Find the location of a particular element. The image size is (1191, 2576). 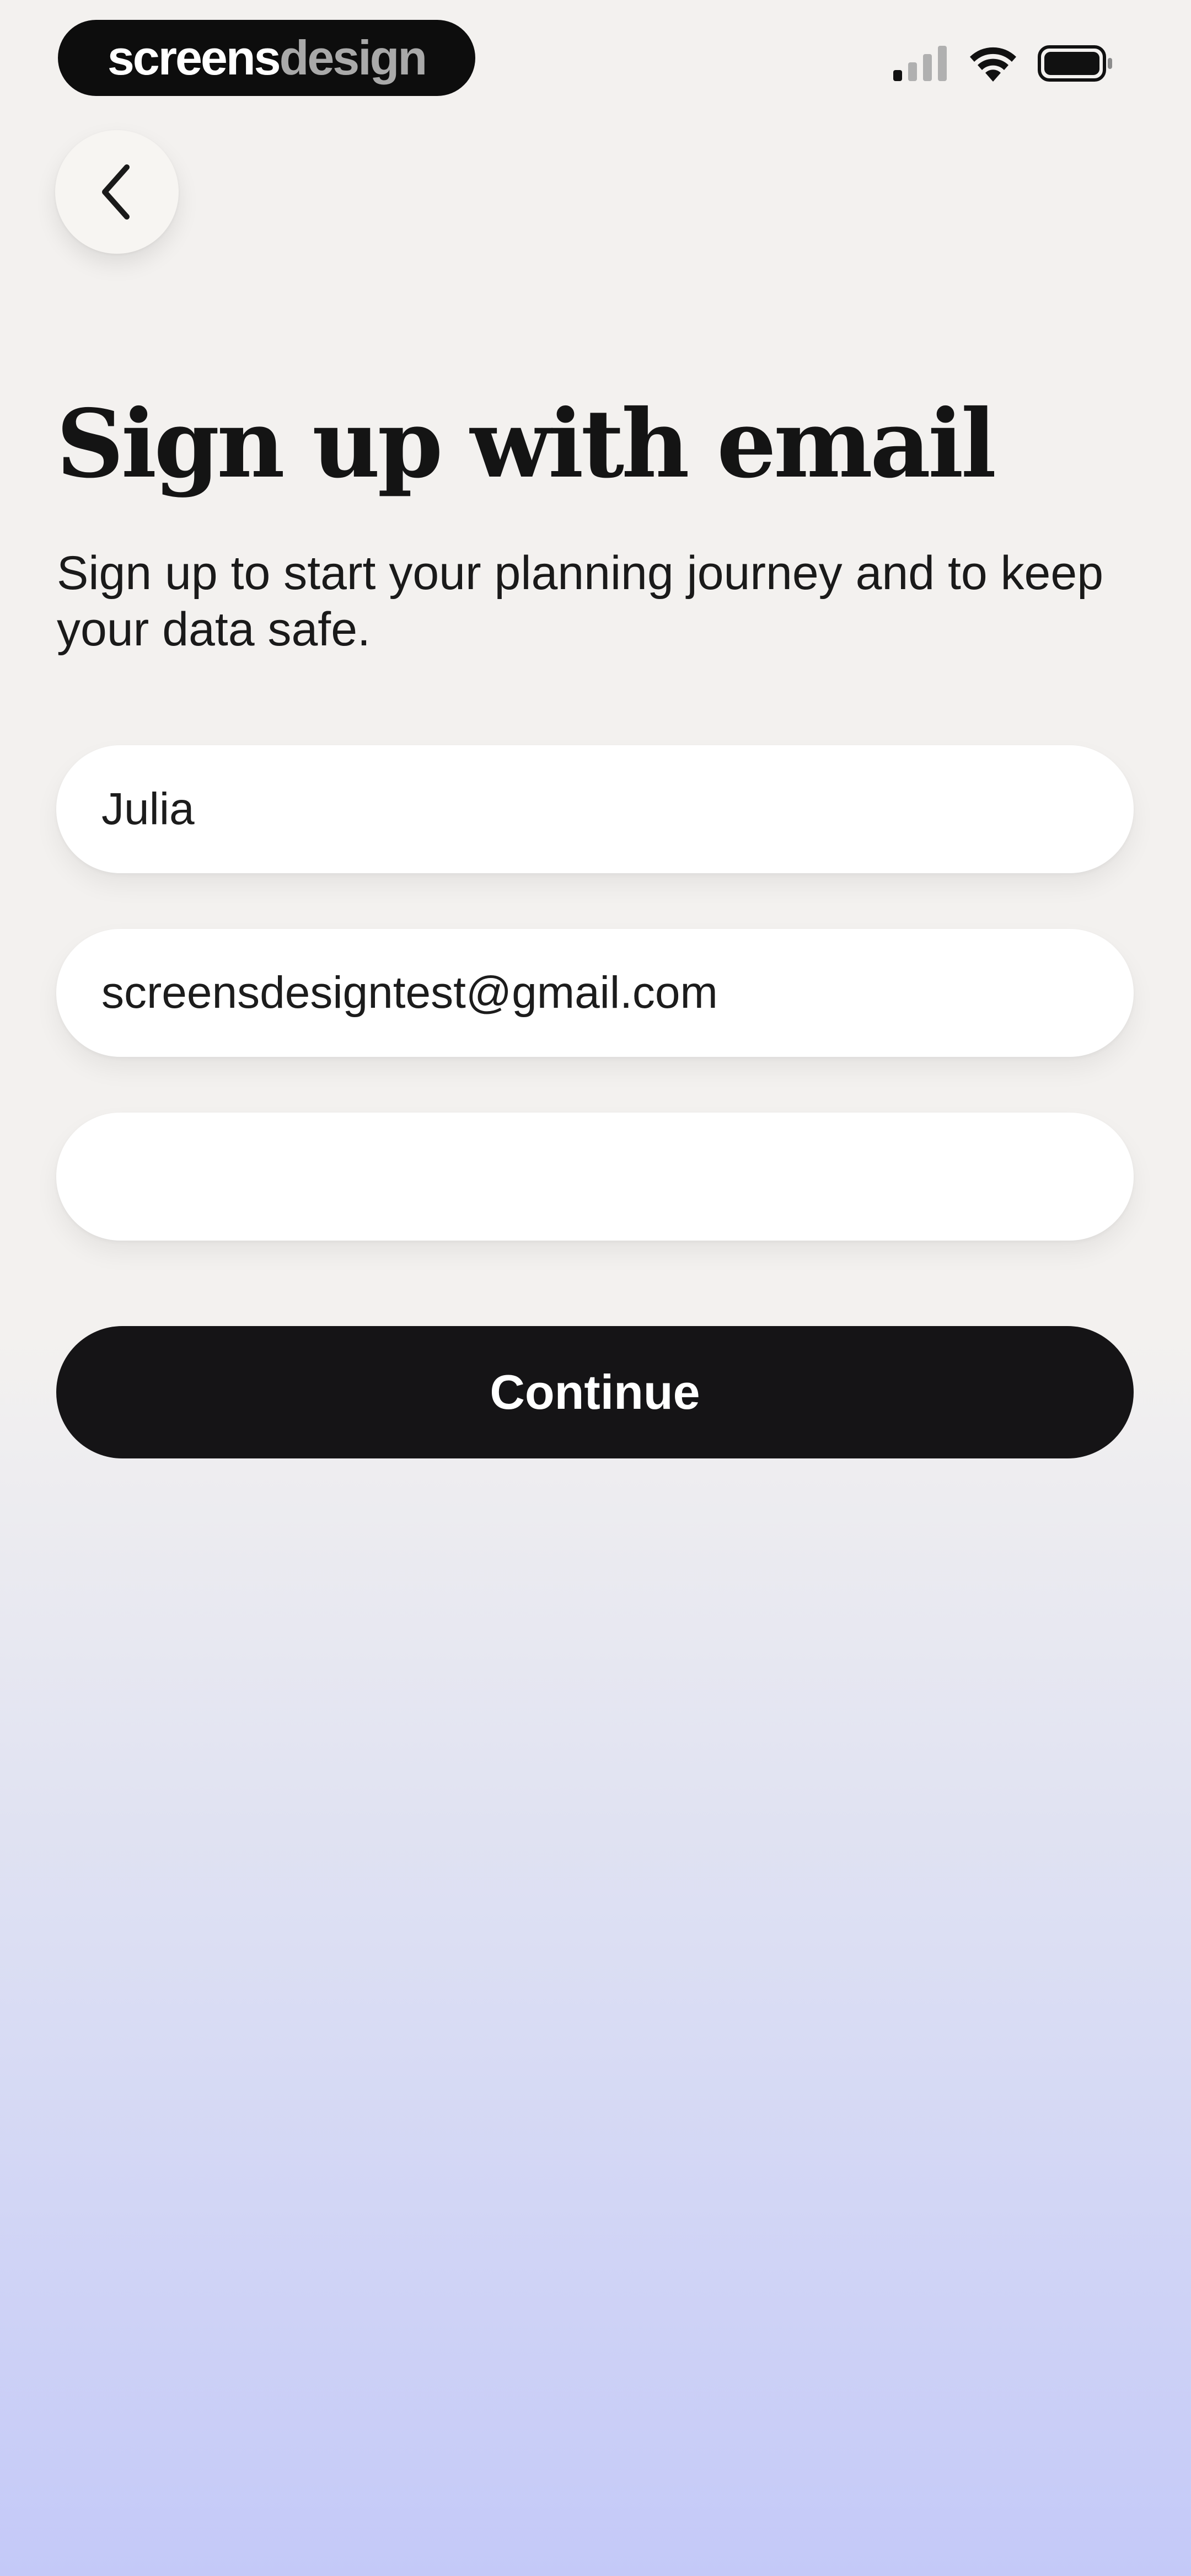

status-bar: screens design is located at coordinates (595, 55).